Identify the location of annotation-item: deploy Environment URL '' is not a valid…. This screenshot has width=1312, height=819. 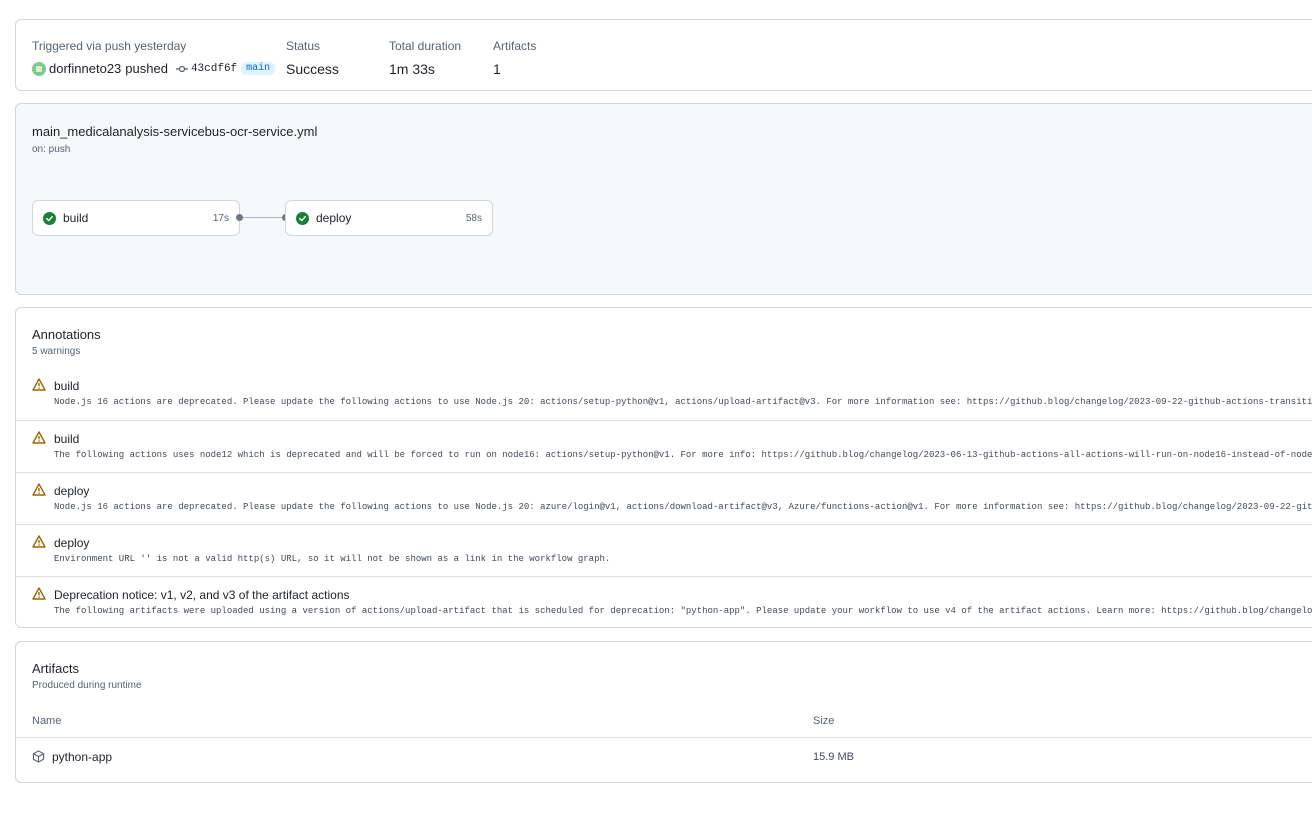
(664, 550).